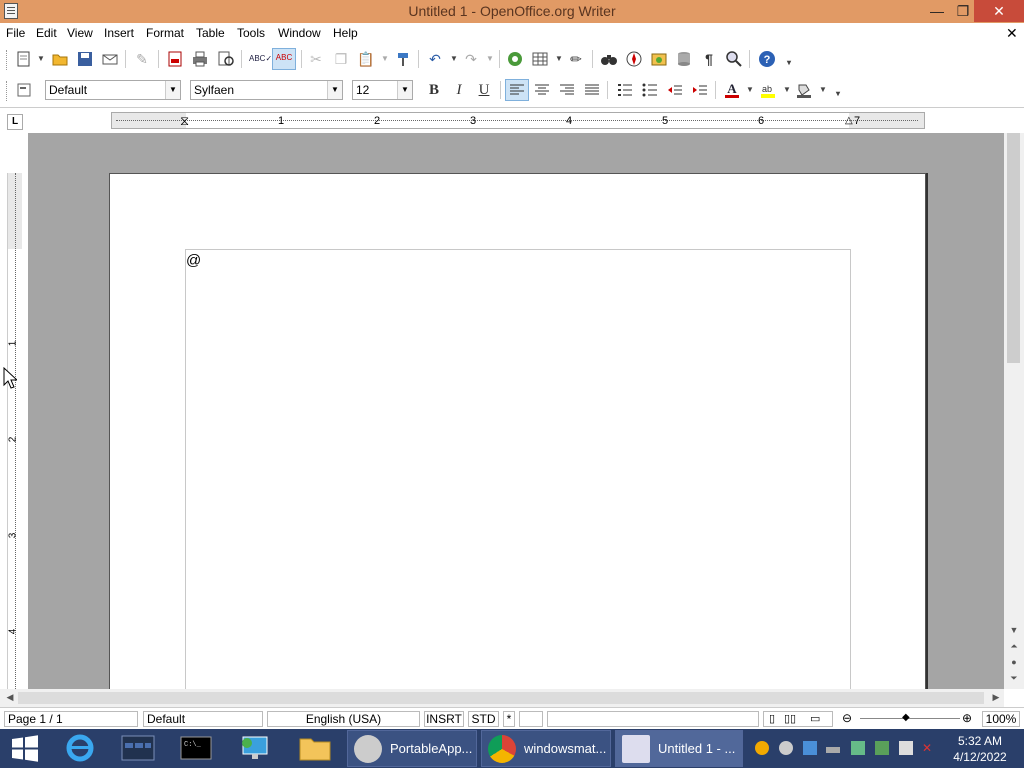 This screenshot has width=1024, height=771. What do you see at coordinates (929, 748) in the screenshot?
I see `volume-muted-icon: ✕` at bounding box center [929, 748].